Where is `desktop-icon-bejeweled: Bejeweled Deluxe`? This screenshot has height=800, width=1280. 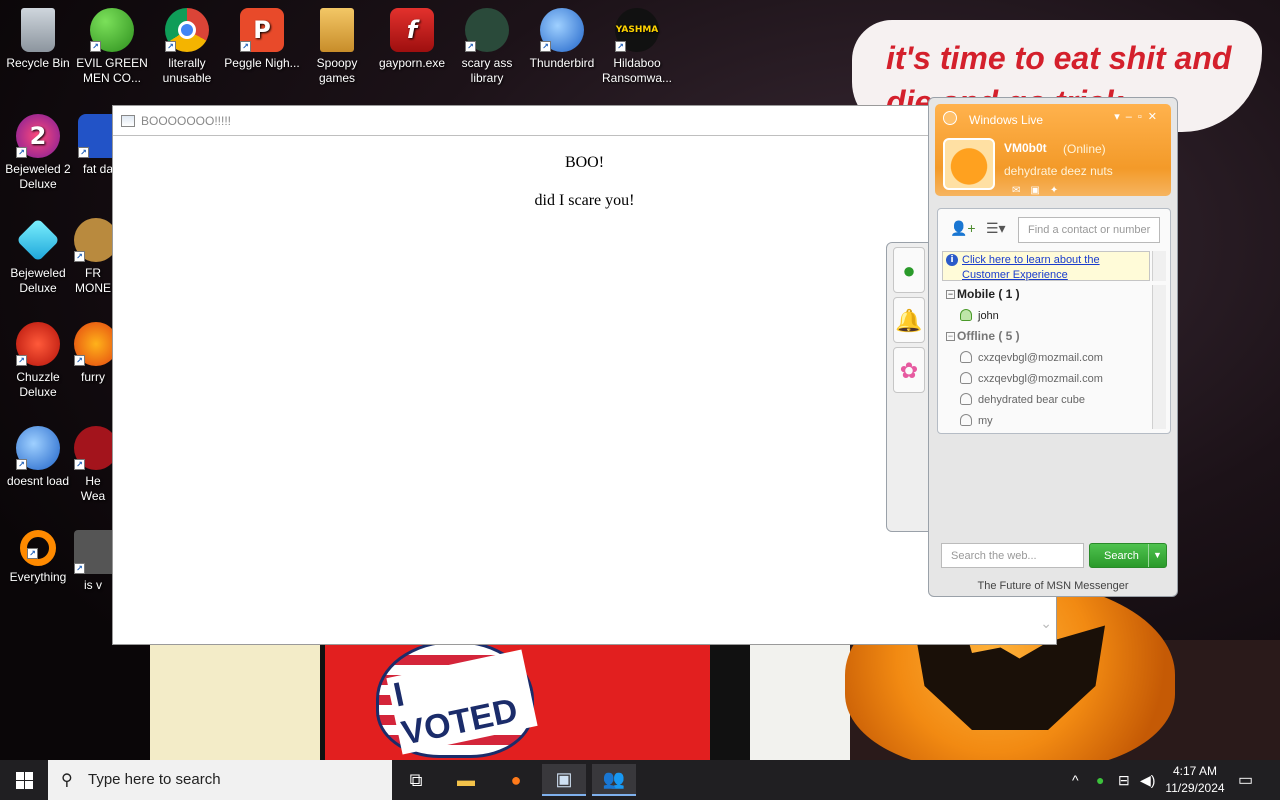
desktop-icon-bejeweled: Bejeweled Deluxe is located at coordinates (38, 254).